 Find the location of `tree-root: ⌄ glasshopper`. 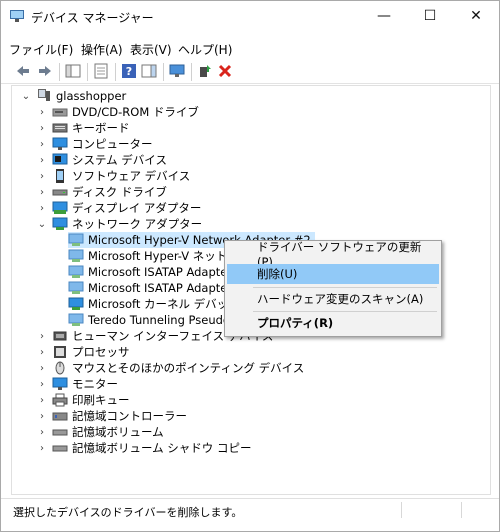

tree-root: ⌄ glasshopper is located at coordinates (73, 96).